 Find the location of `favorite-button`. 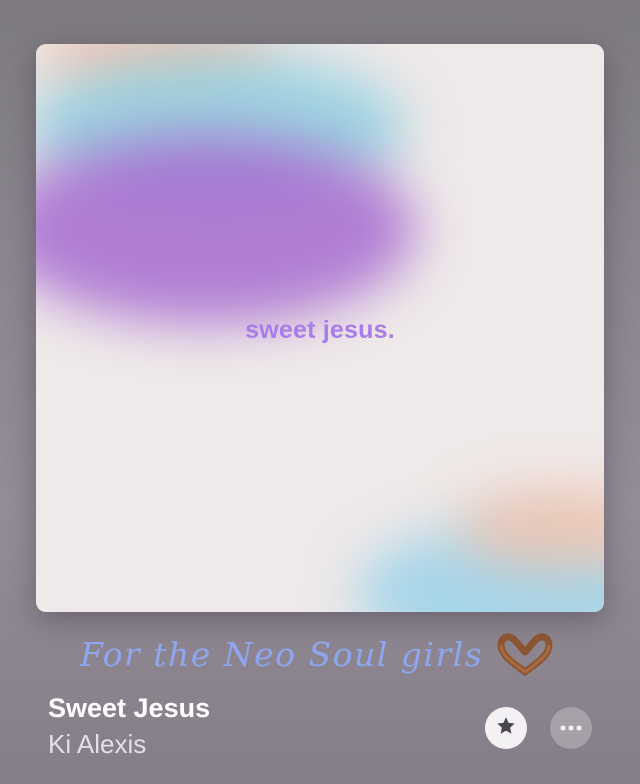

favorite-button is located at coordinates (506, 728).